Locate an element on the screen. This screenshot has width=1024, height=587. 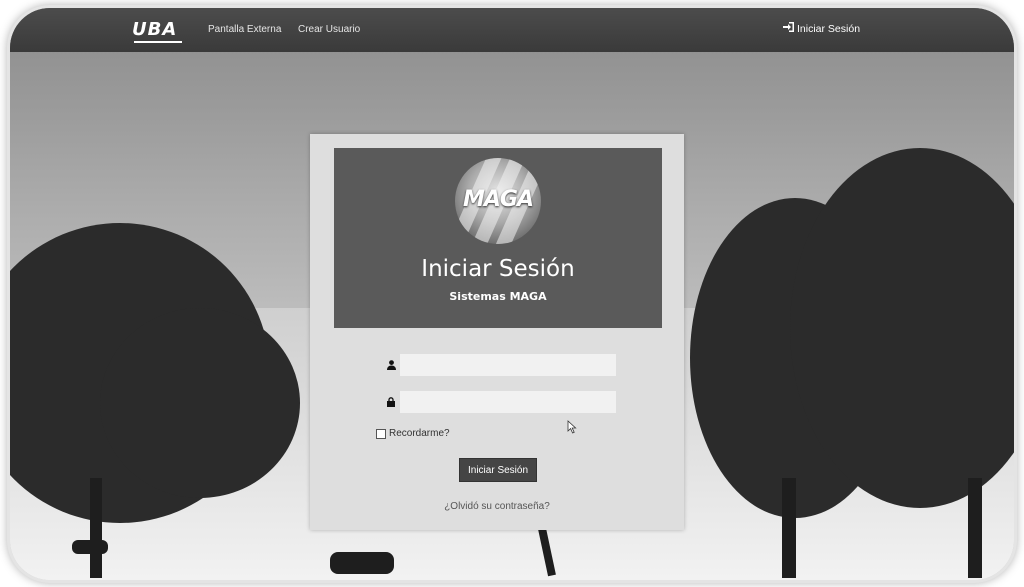
lock-icon is located at coordinates (391, 402).